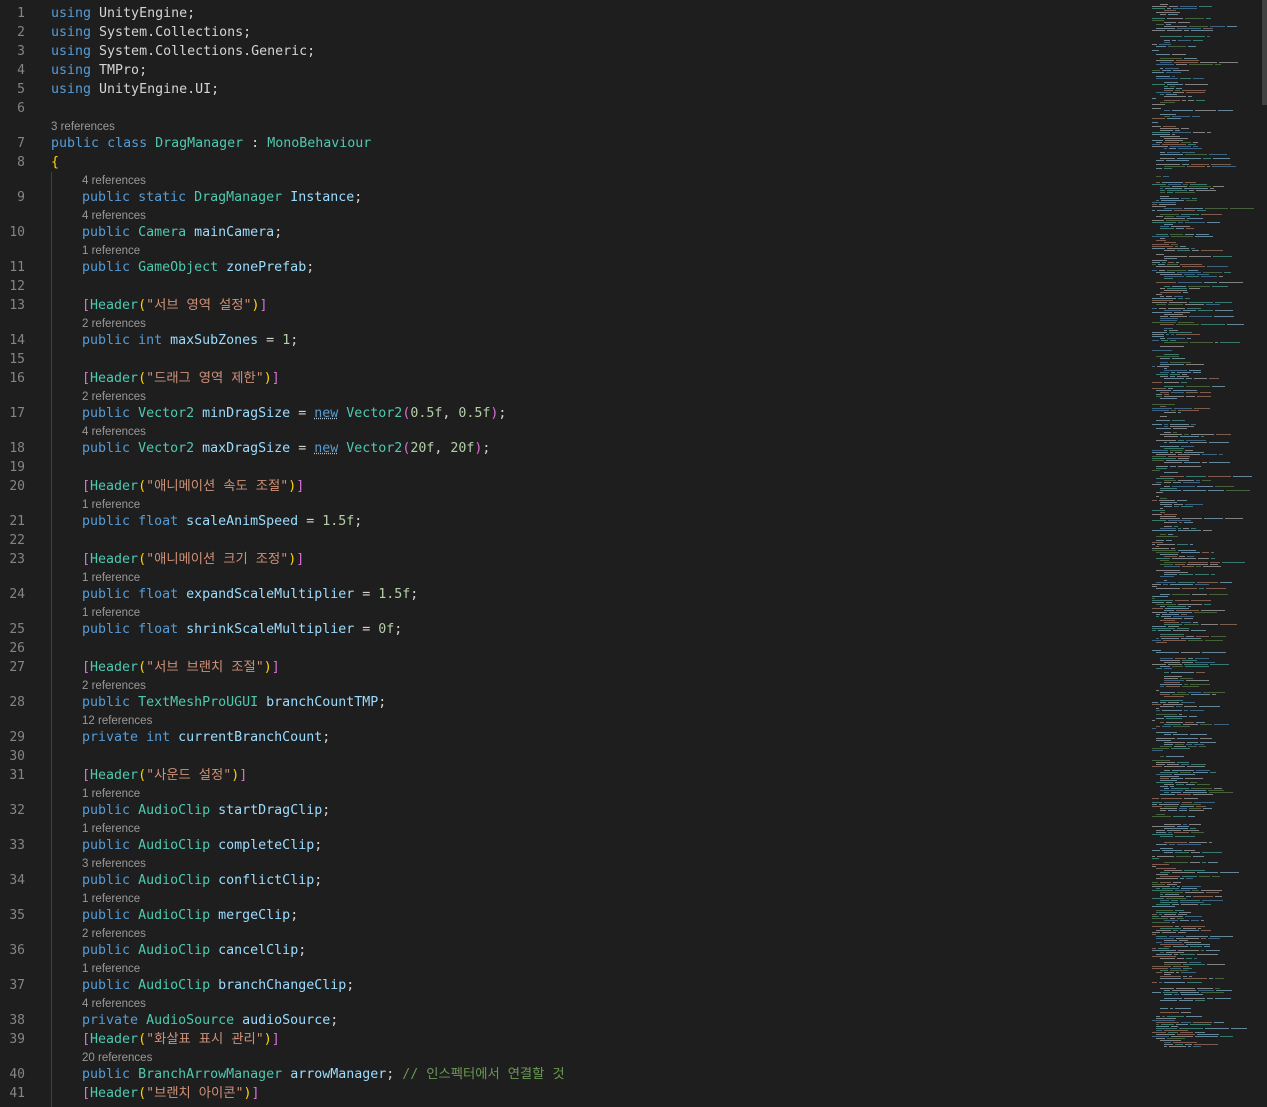 The image size is (1267, 1107). What do you see at coordinates (575, 775) in the screenshot?
I see `code-line: 31 [Header("사운드 설정")]` at bounding box center [575, 775].